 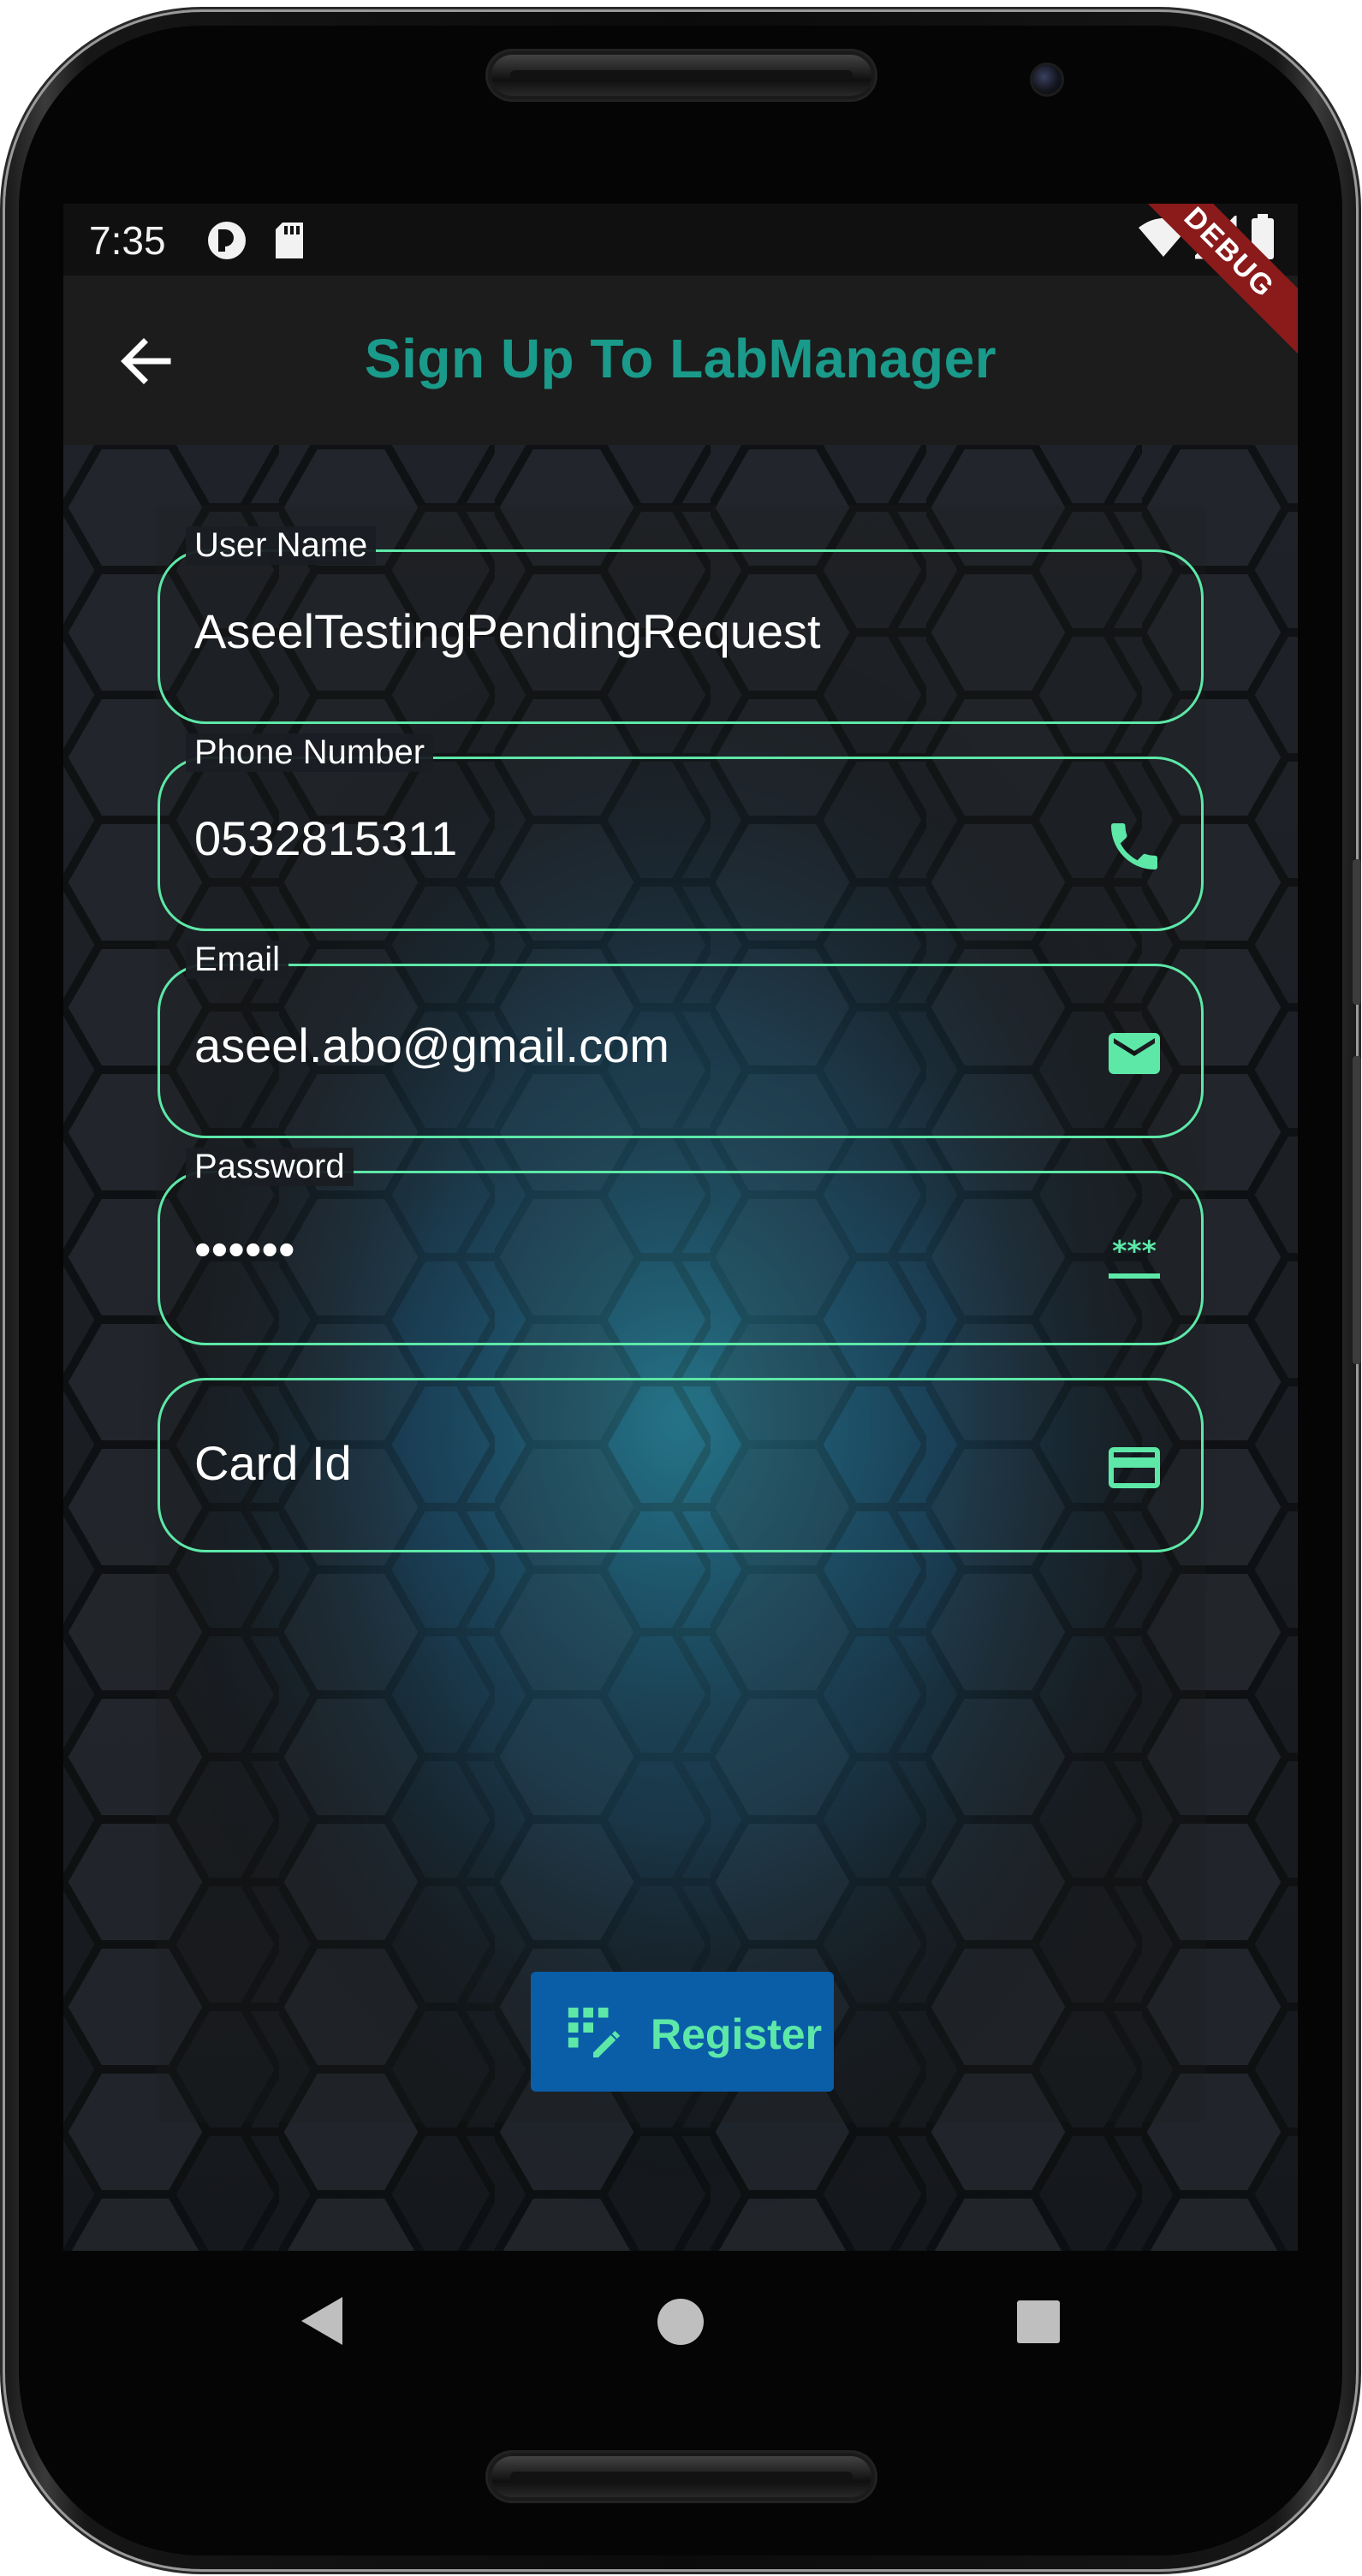 What do you see at coordinates (227, 240) in the screenshot?
I see `notification-icon` at bounding box center [227, 240].